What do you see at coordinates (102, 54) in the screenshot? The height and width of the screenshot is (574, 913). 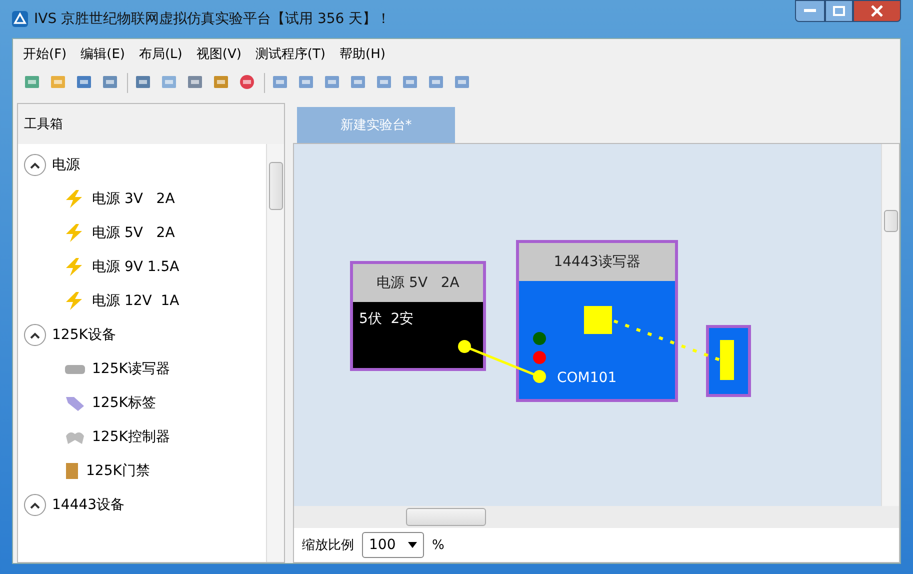 I see `menu-item: 编辑(E)` at bounding box center [102, 54].